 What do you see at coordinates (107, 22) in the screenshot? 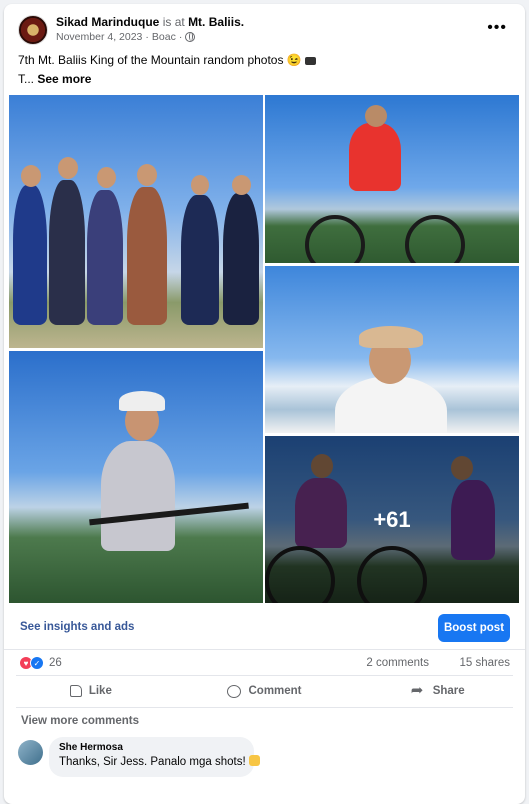
I see `author-name: Sikad Marinduque` at bounding box center [107, 22].